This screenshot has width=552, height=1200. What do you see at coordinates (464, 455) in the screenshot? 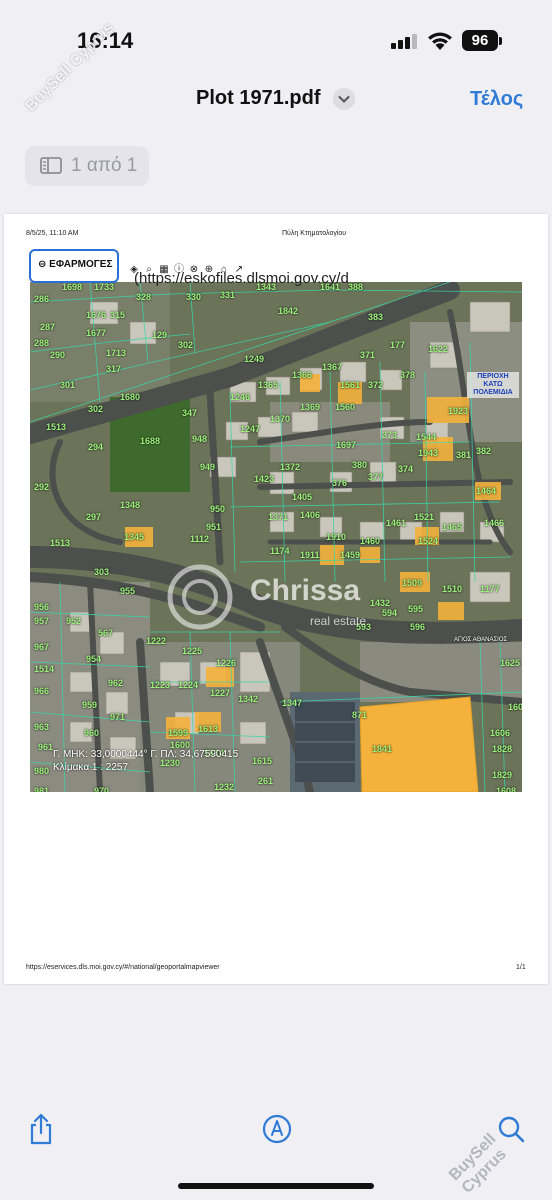
I see `plot-label: 381` at bounding box center [464, 455].